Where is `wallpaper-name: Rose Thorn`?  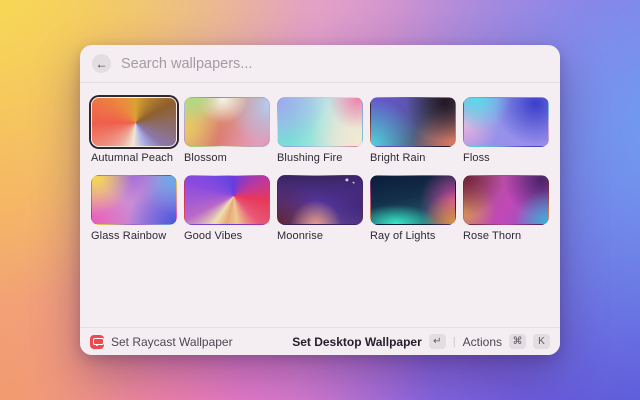 wallpaper-name: Rose Thorn is located at coordinates (492, 236).